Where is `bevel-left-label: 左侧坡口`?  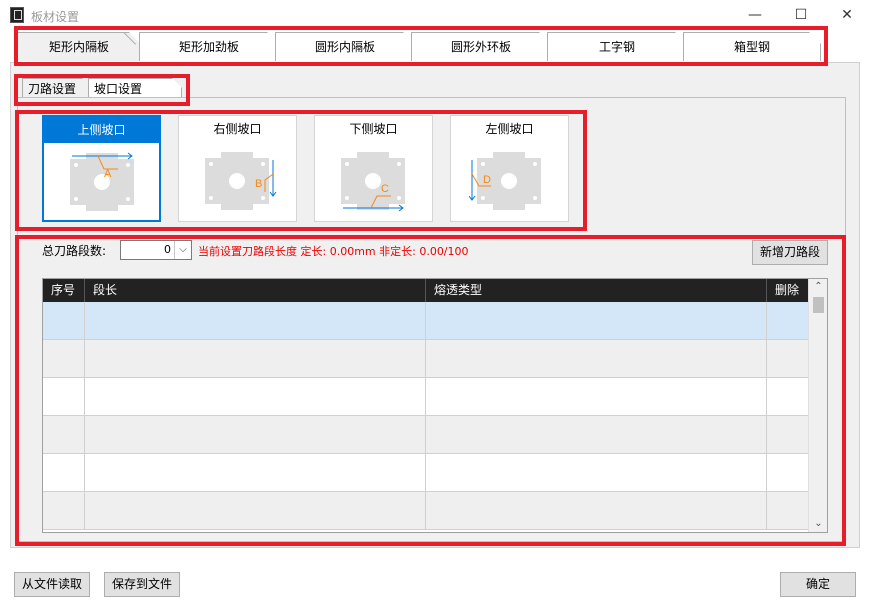 bevel-left-label: 左侧坡口 is located at coordinates (509, 129).